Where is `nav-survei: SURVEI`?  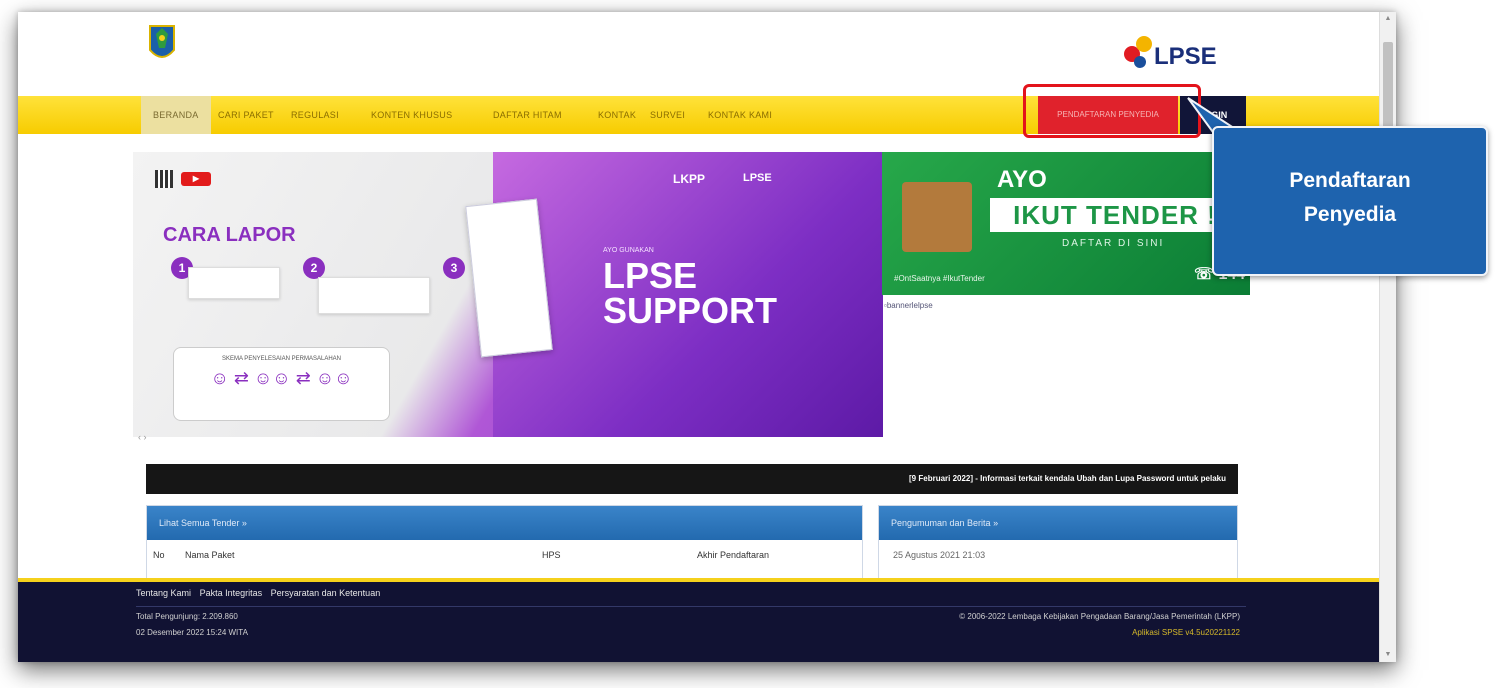
nav-survei: SURVEI is located at coordinates (667, 115).